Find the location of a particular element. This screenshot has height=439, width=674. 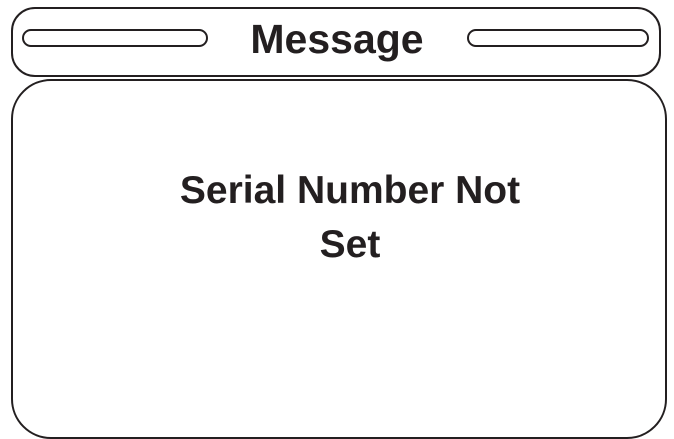

message-line-2: Set is located at coordinates (350, 244).